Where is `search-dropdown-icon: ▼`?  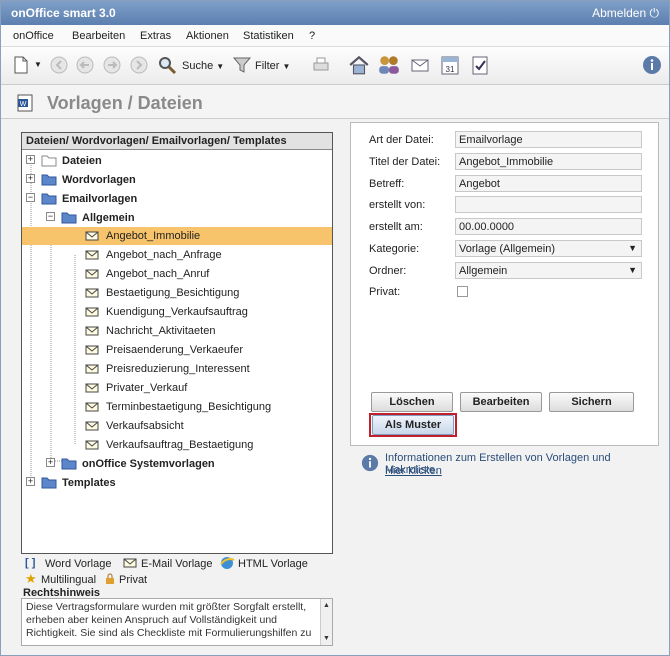
search-dropdown-icon: ▼ is located at coordinates (220, 66).